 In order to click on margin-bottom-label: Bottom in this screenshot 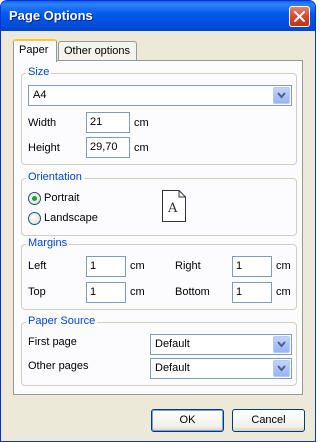, I will do `click(192, 292)`.